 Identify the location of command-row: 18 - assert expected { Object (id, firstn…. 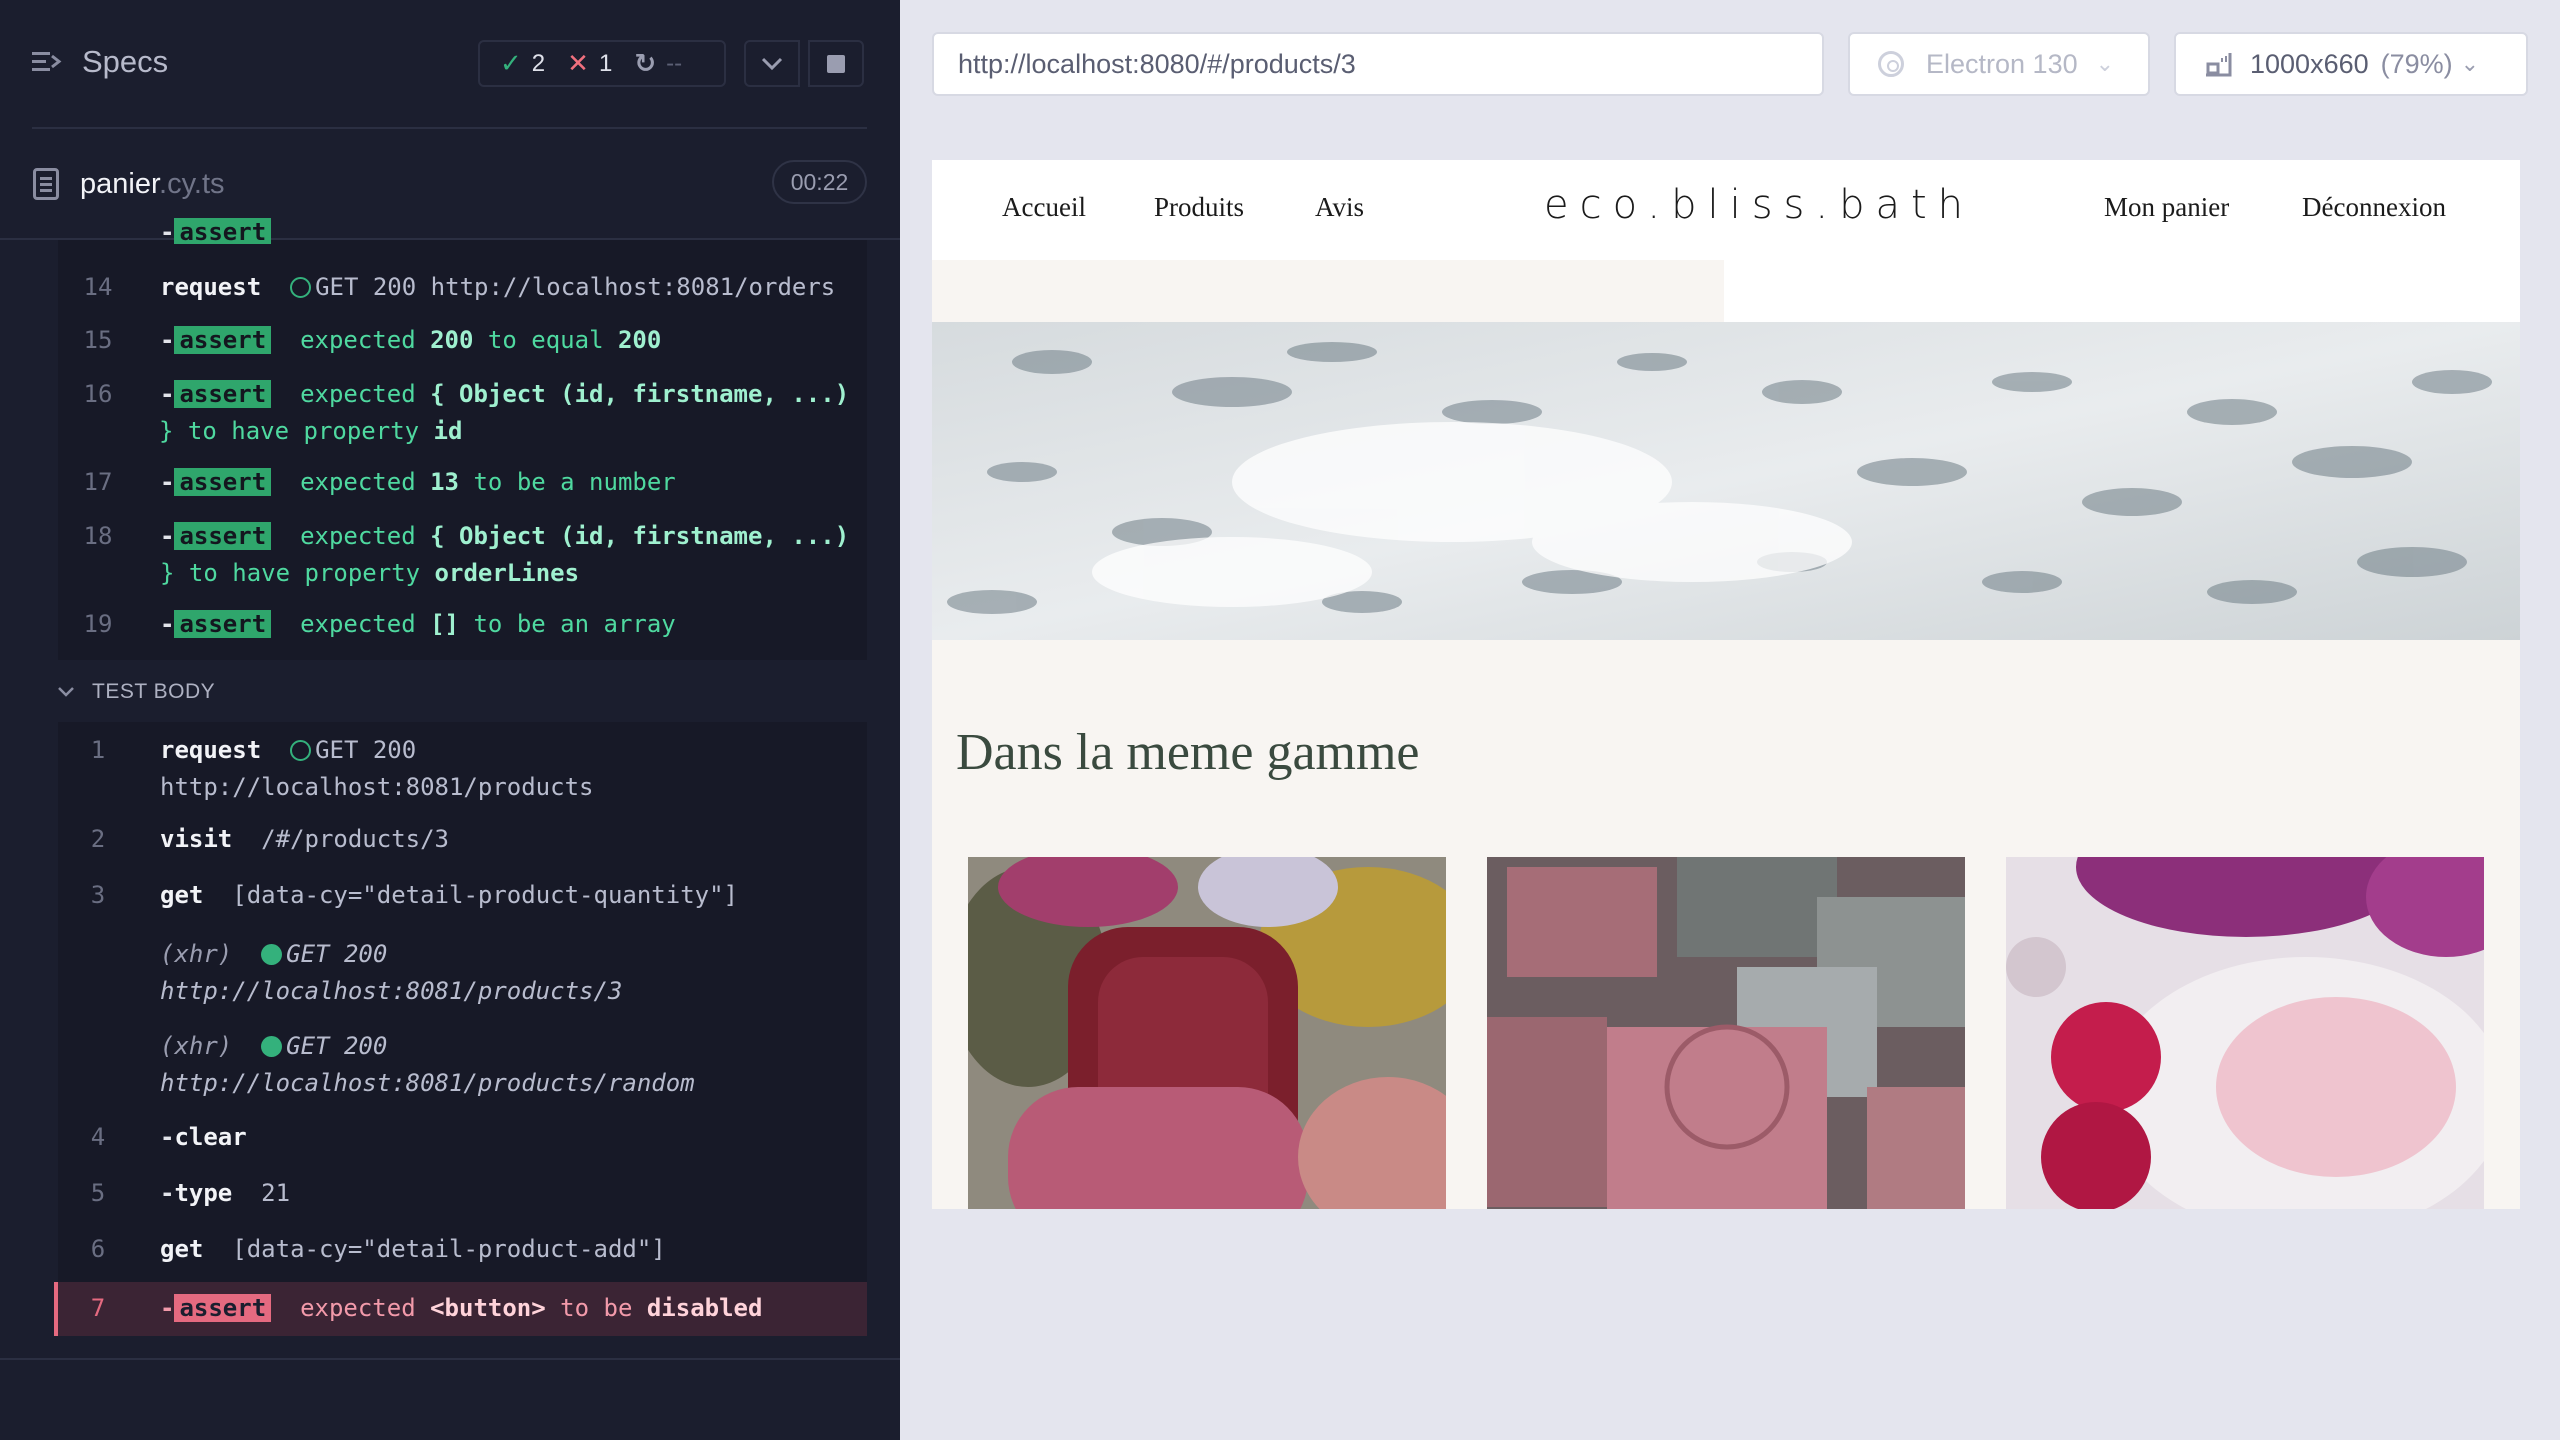
(462, 556).